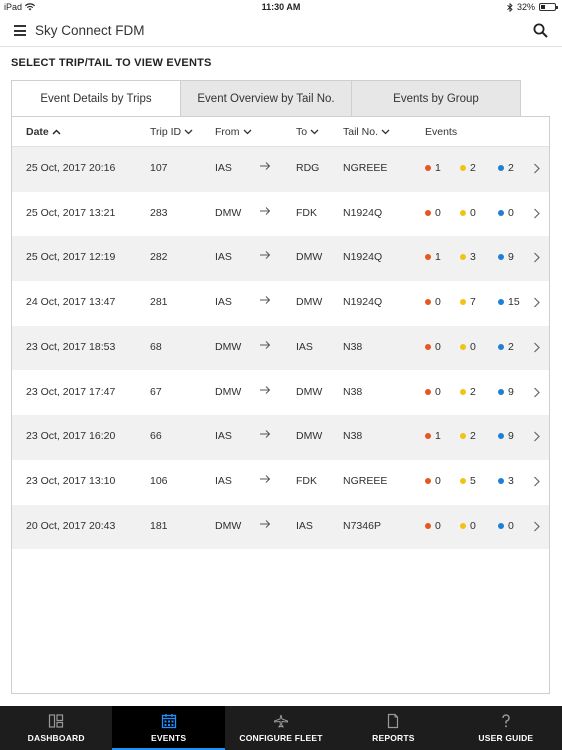  What do you see at coordinates (438, 436) in the screenshot?
I see `event-count-red-value: 1` at bounding box center [438, 436].